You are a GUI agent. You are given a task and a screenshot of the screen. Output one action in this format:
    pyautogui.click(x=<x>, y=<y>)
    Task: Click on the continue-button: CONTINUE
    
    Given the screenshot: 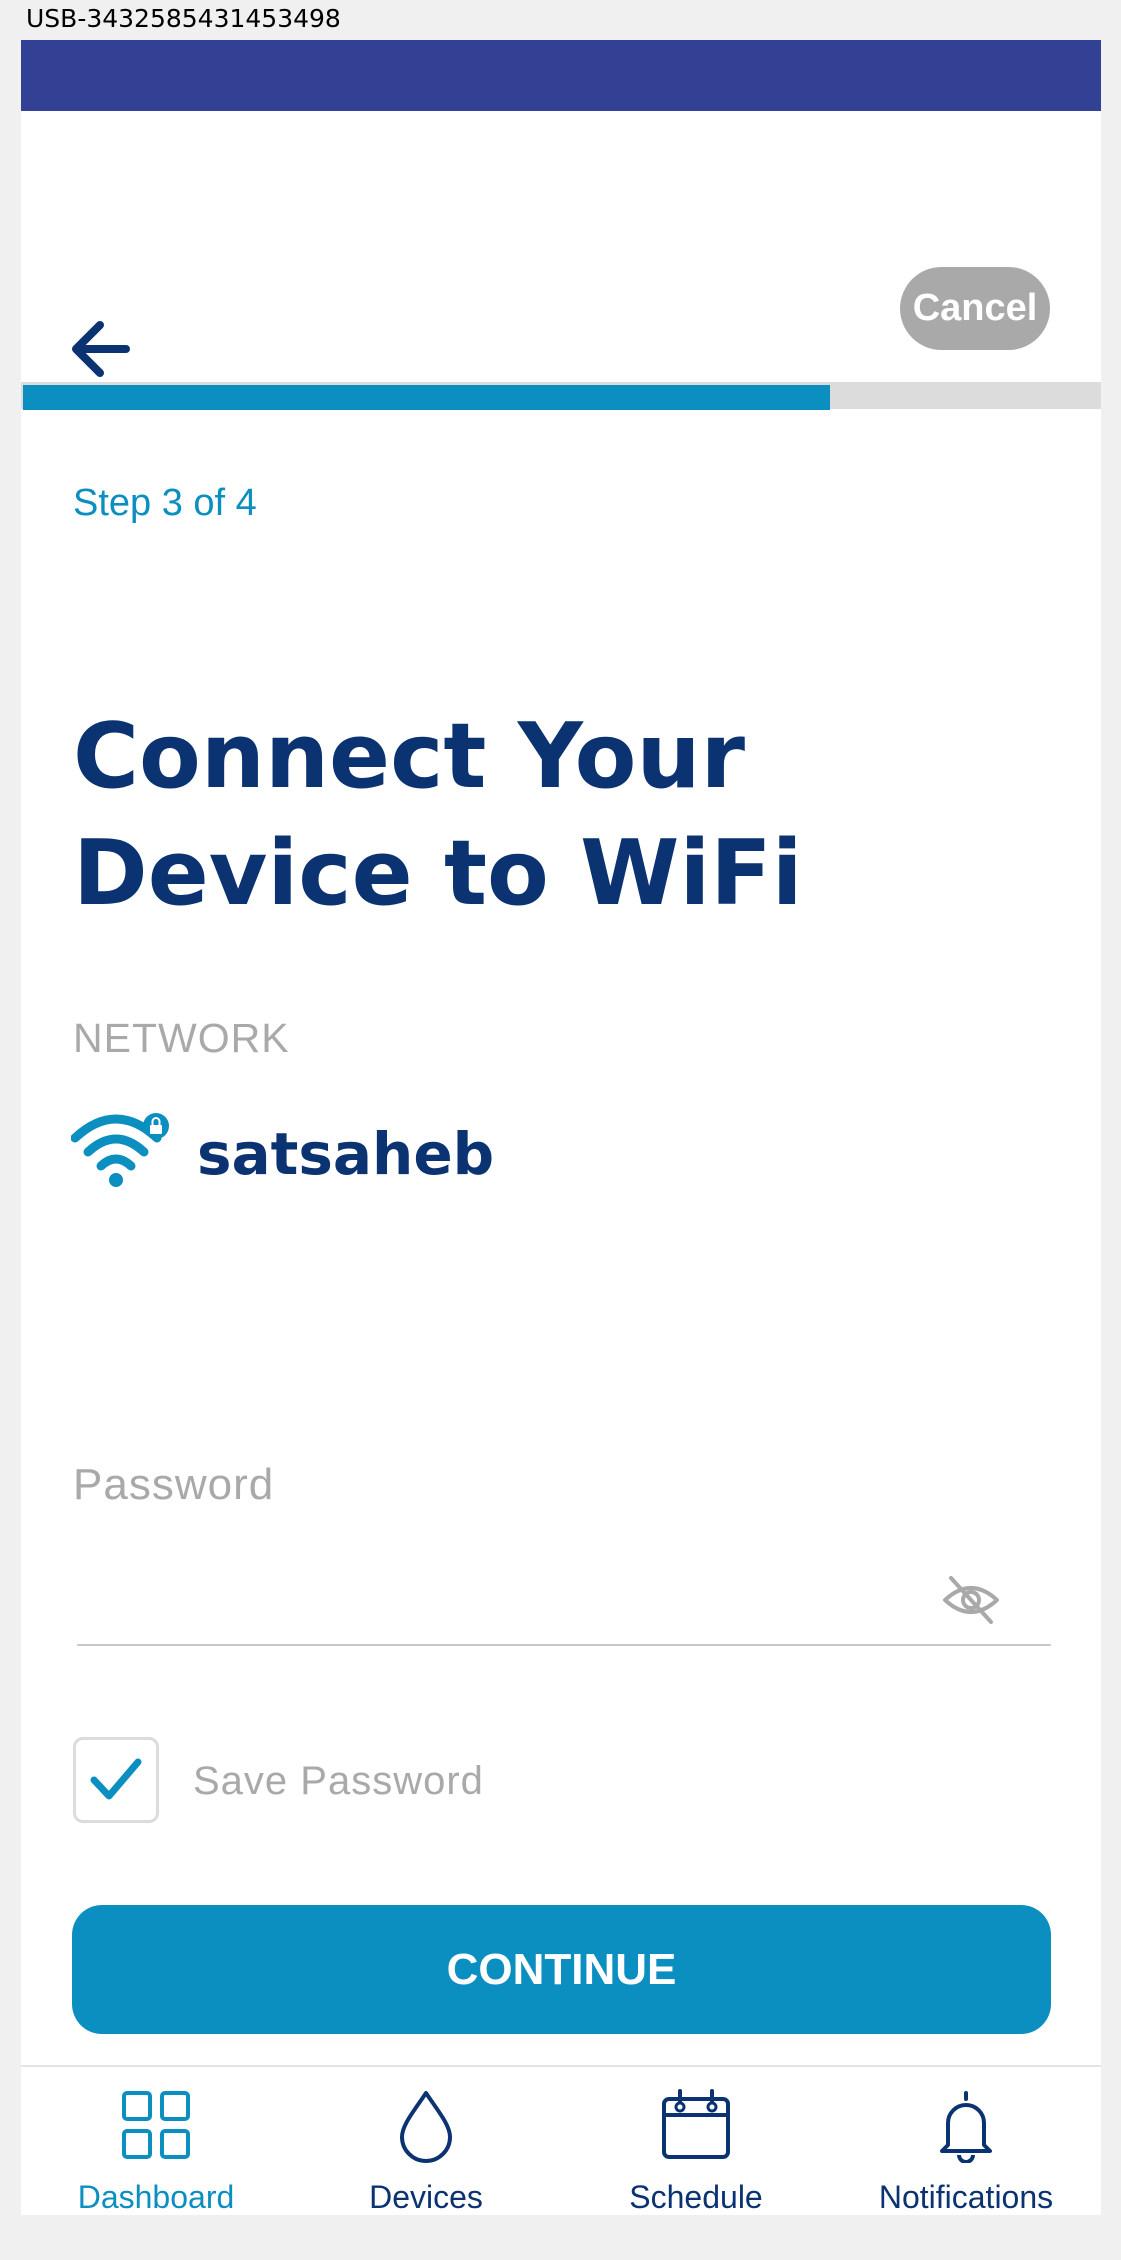 What is the action you would take?
    pyautogui.click(x=561, y=1969)
    